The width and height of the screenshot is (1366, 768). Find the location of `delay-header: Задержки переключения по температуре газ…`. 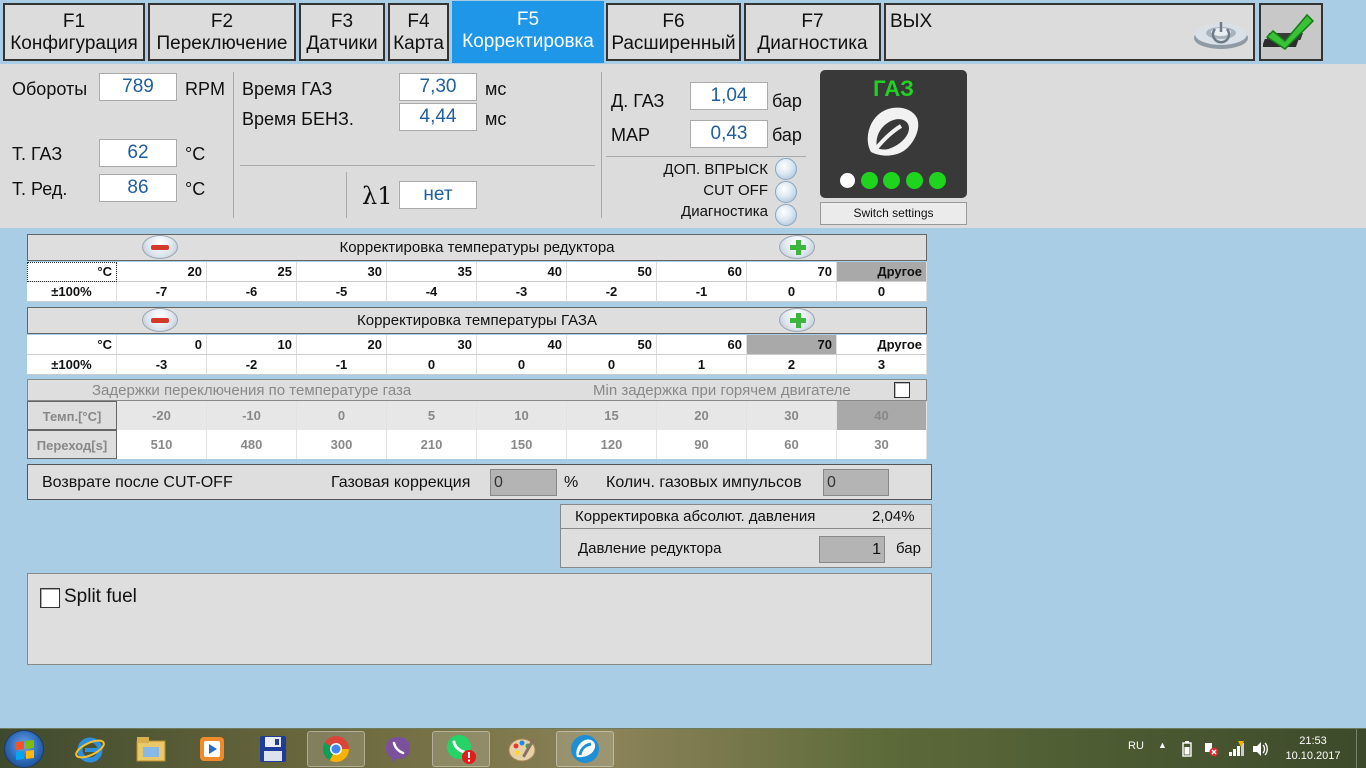

delay-header: Задержки переключения по температуре газ… is located at coordinates (477, 390).